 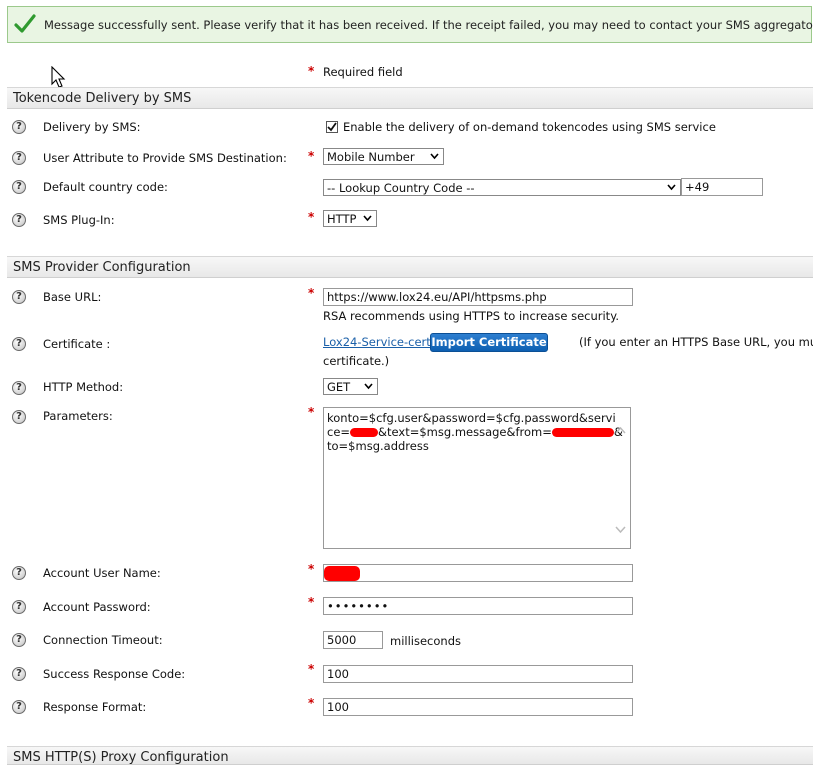 What do you see at coordinates (478, 674) in the screenshot?
I see `success-code-input: 100` at bounding box center [478, 674].